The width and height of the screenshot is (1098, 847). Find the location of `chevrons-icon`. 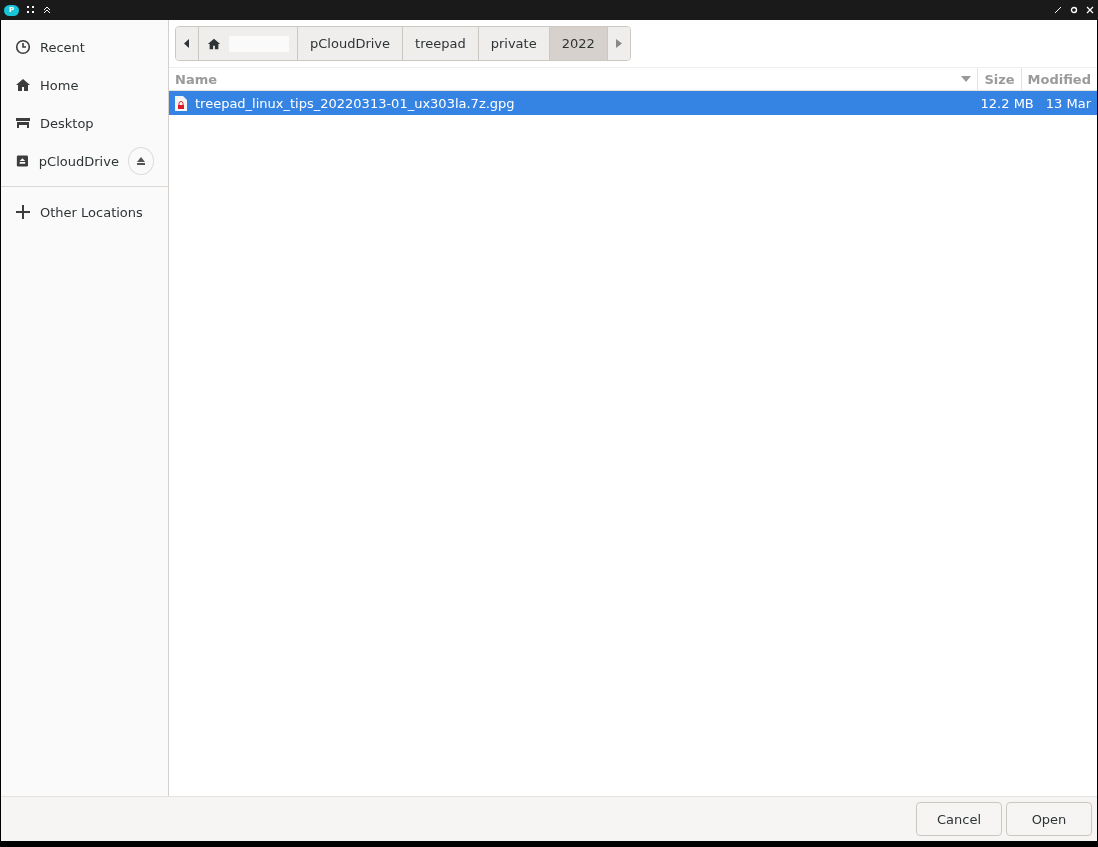

chevrons-icon is located at coordinates (47, 10).